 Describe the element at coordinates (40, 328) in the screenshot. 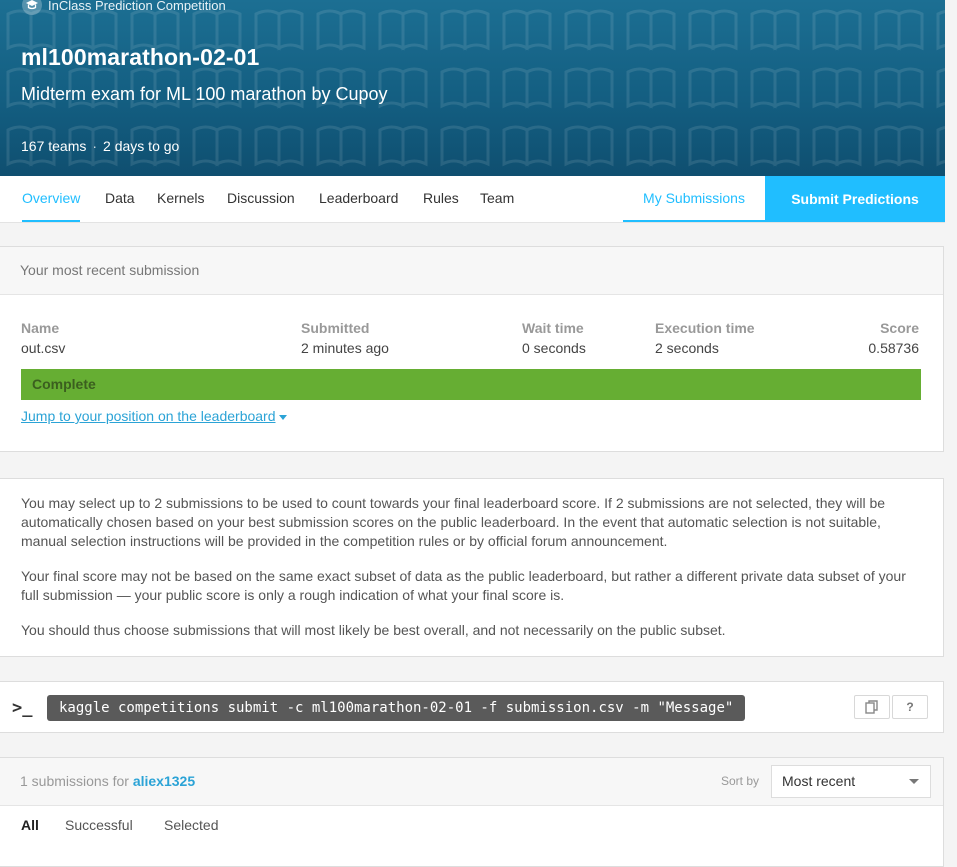

I see `name-label: Name` at that location.